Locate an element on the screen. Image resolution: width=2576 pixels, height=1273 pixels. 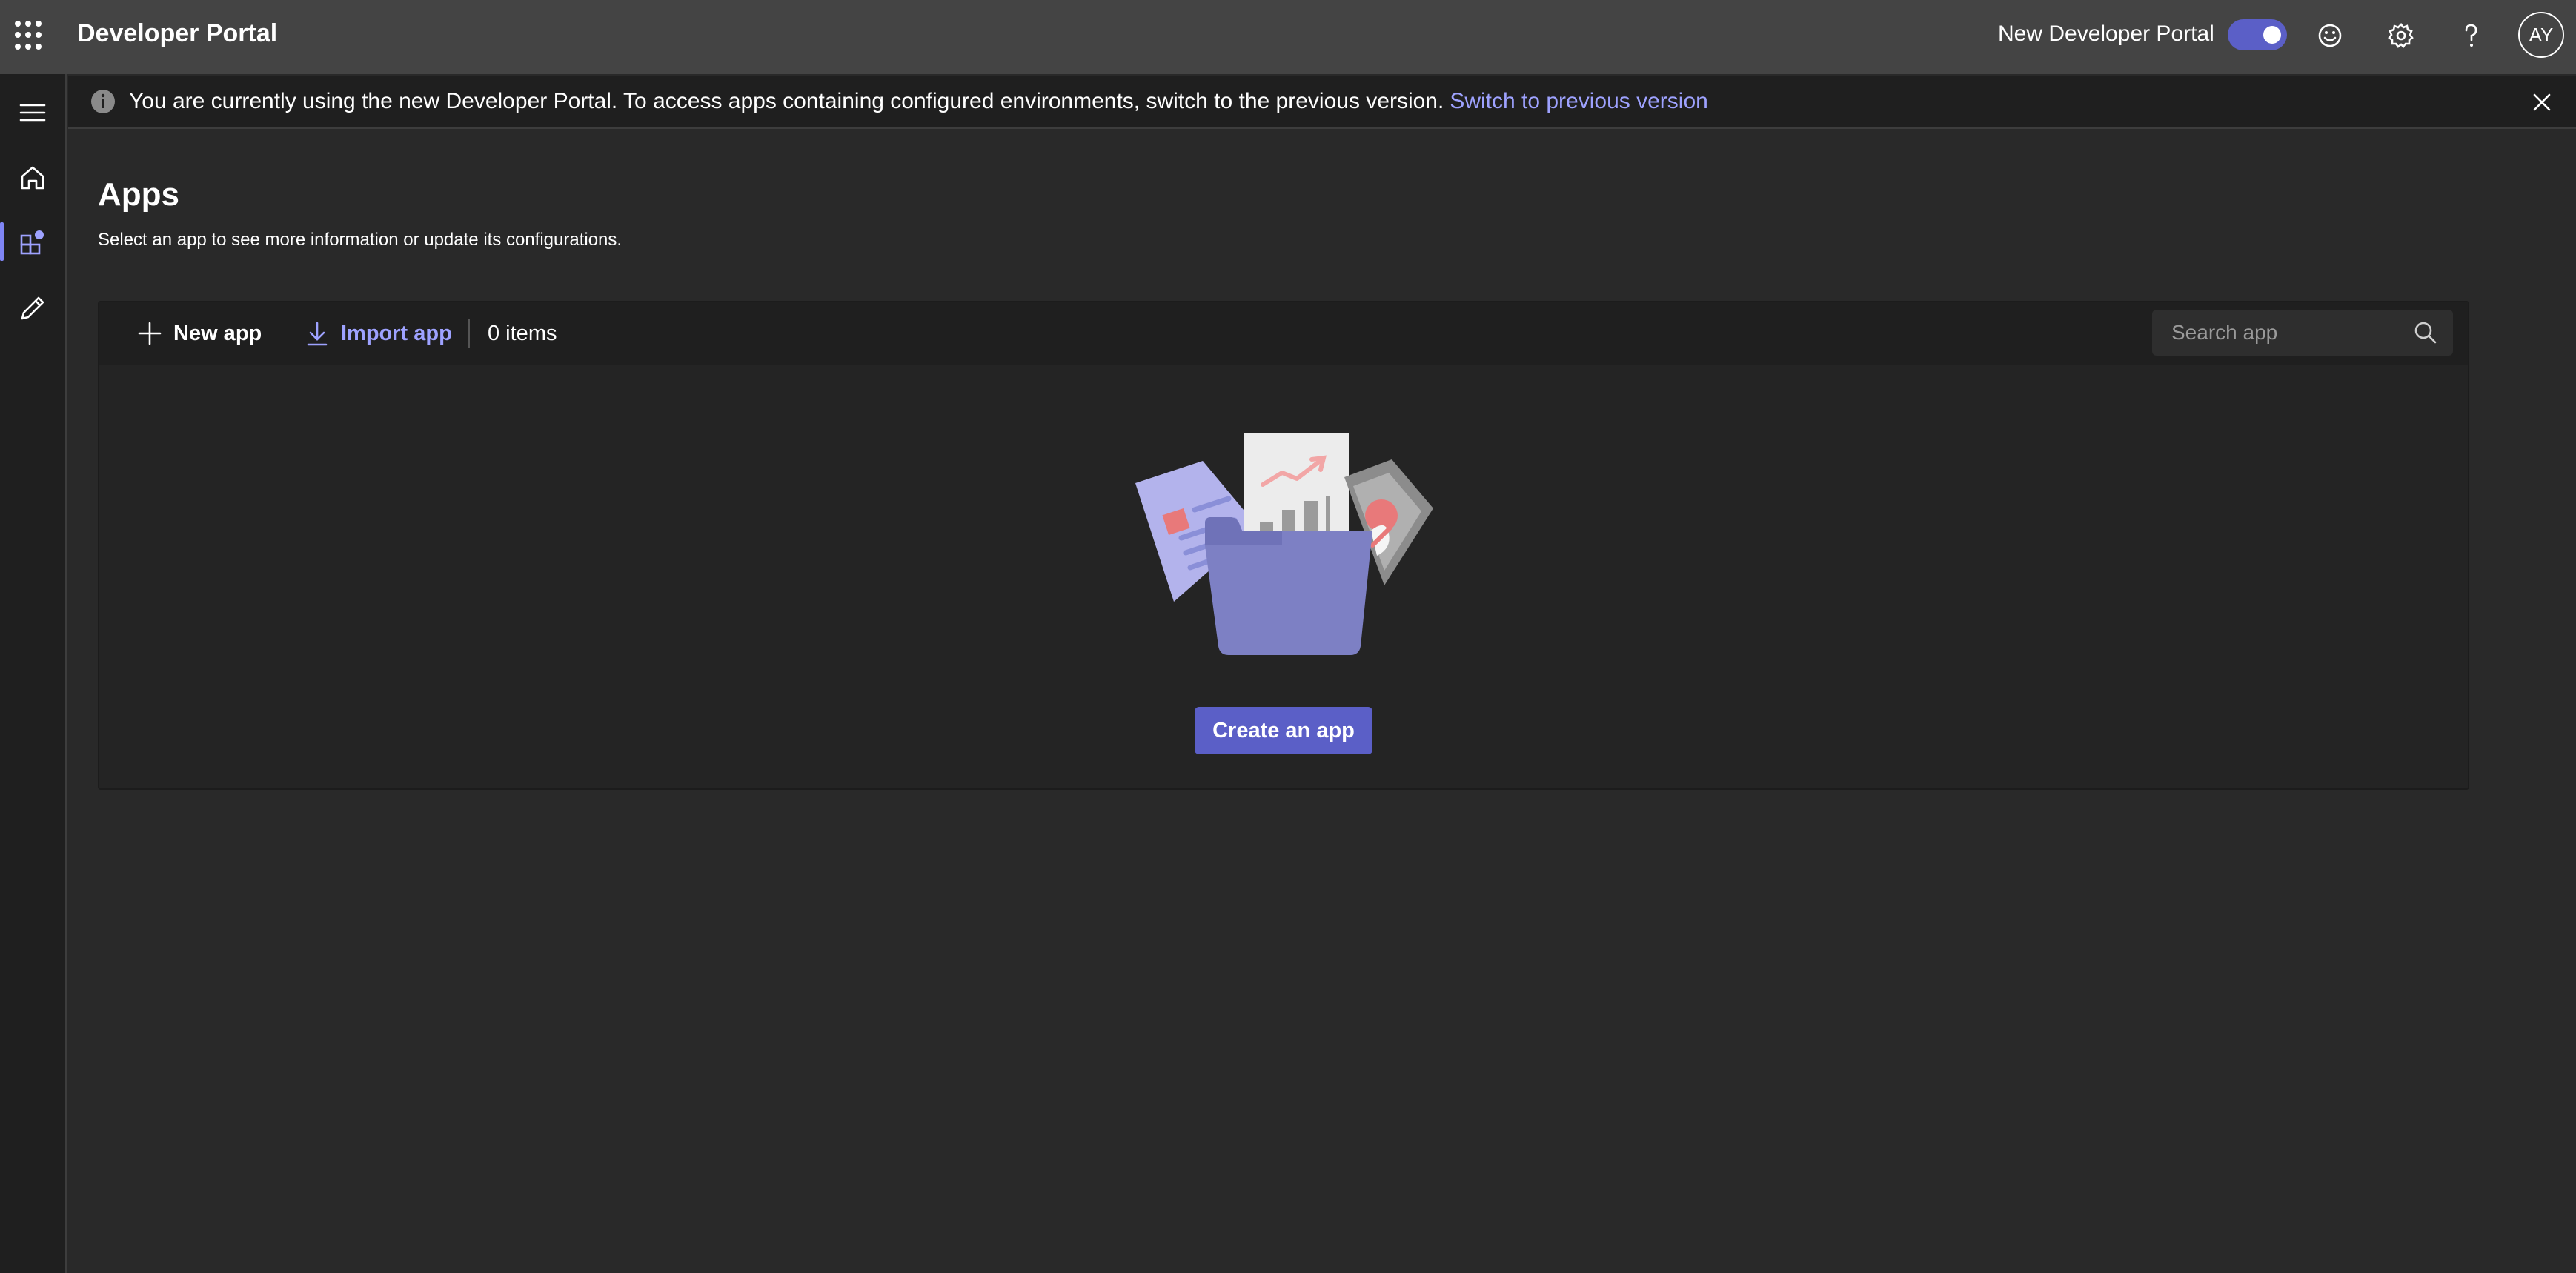
pencil-icon is located at coordinates (32, 308).